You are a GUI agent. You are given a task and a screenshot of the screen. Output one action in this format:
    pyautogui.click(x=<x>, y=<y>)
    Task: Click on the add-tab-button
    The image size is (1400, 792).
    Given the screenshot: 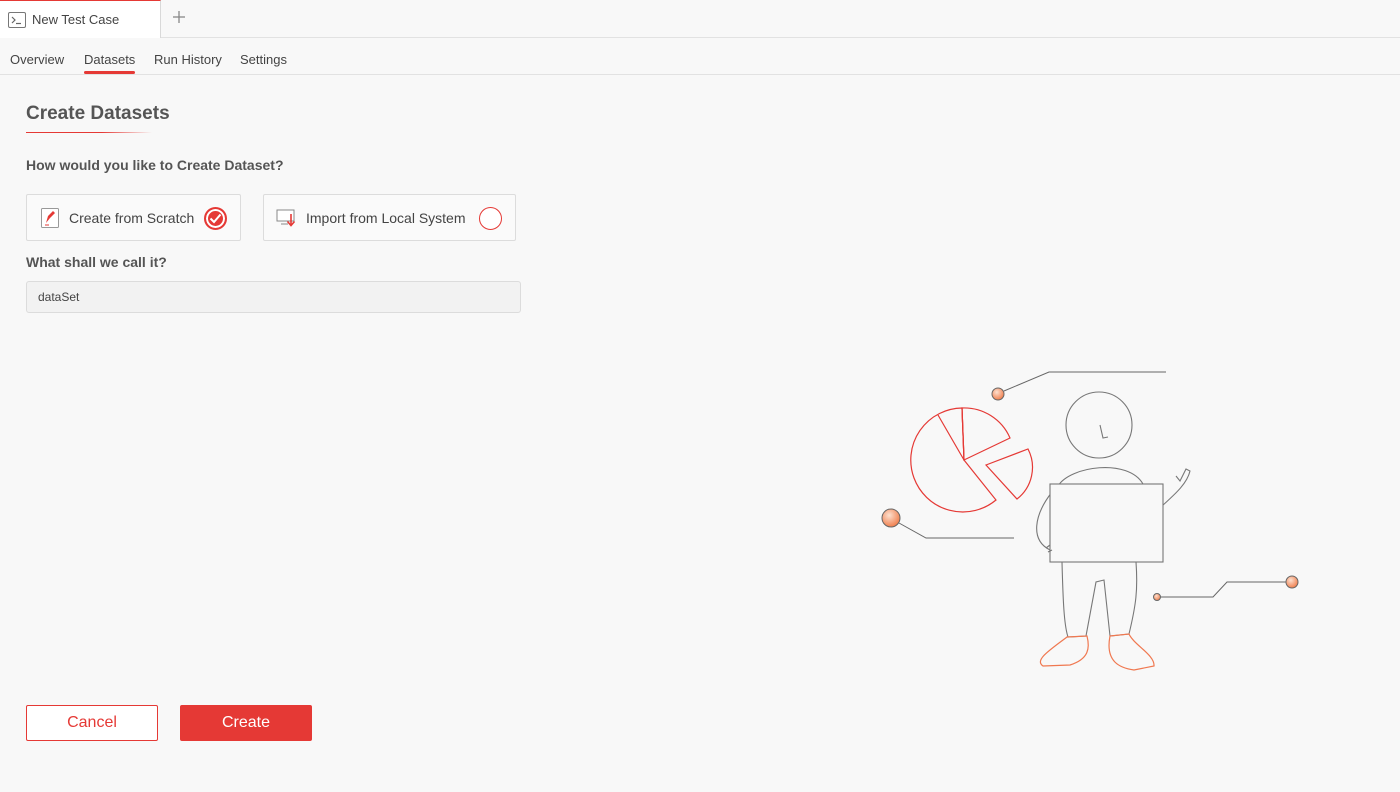 What is the action you would take?
    pyautogui.click(x=179, y=17)
    